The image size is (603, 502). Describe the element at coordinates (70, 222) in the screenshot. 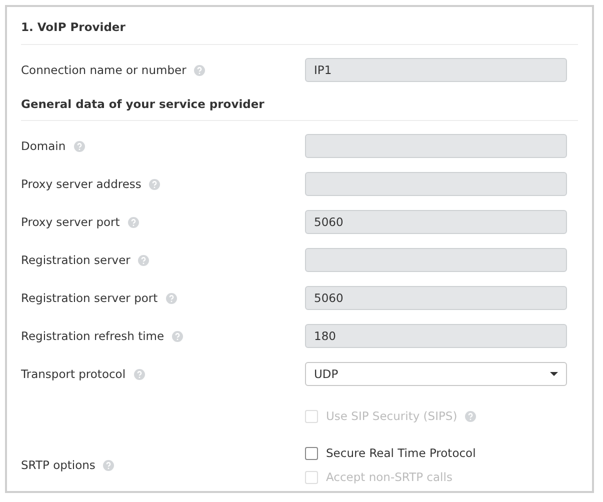

I see `field-label: Proxy server port` at that location.